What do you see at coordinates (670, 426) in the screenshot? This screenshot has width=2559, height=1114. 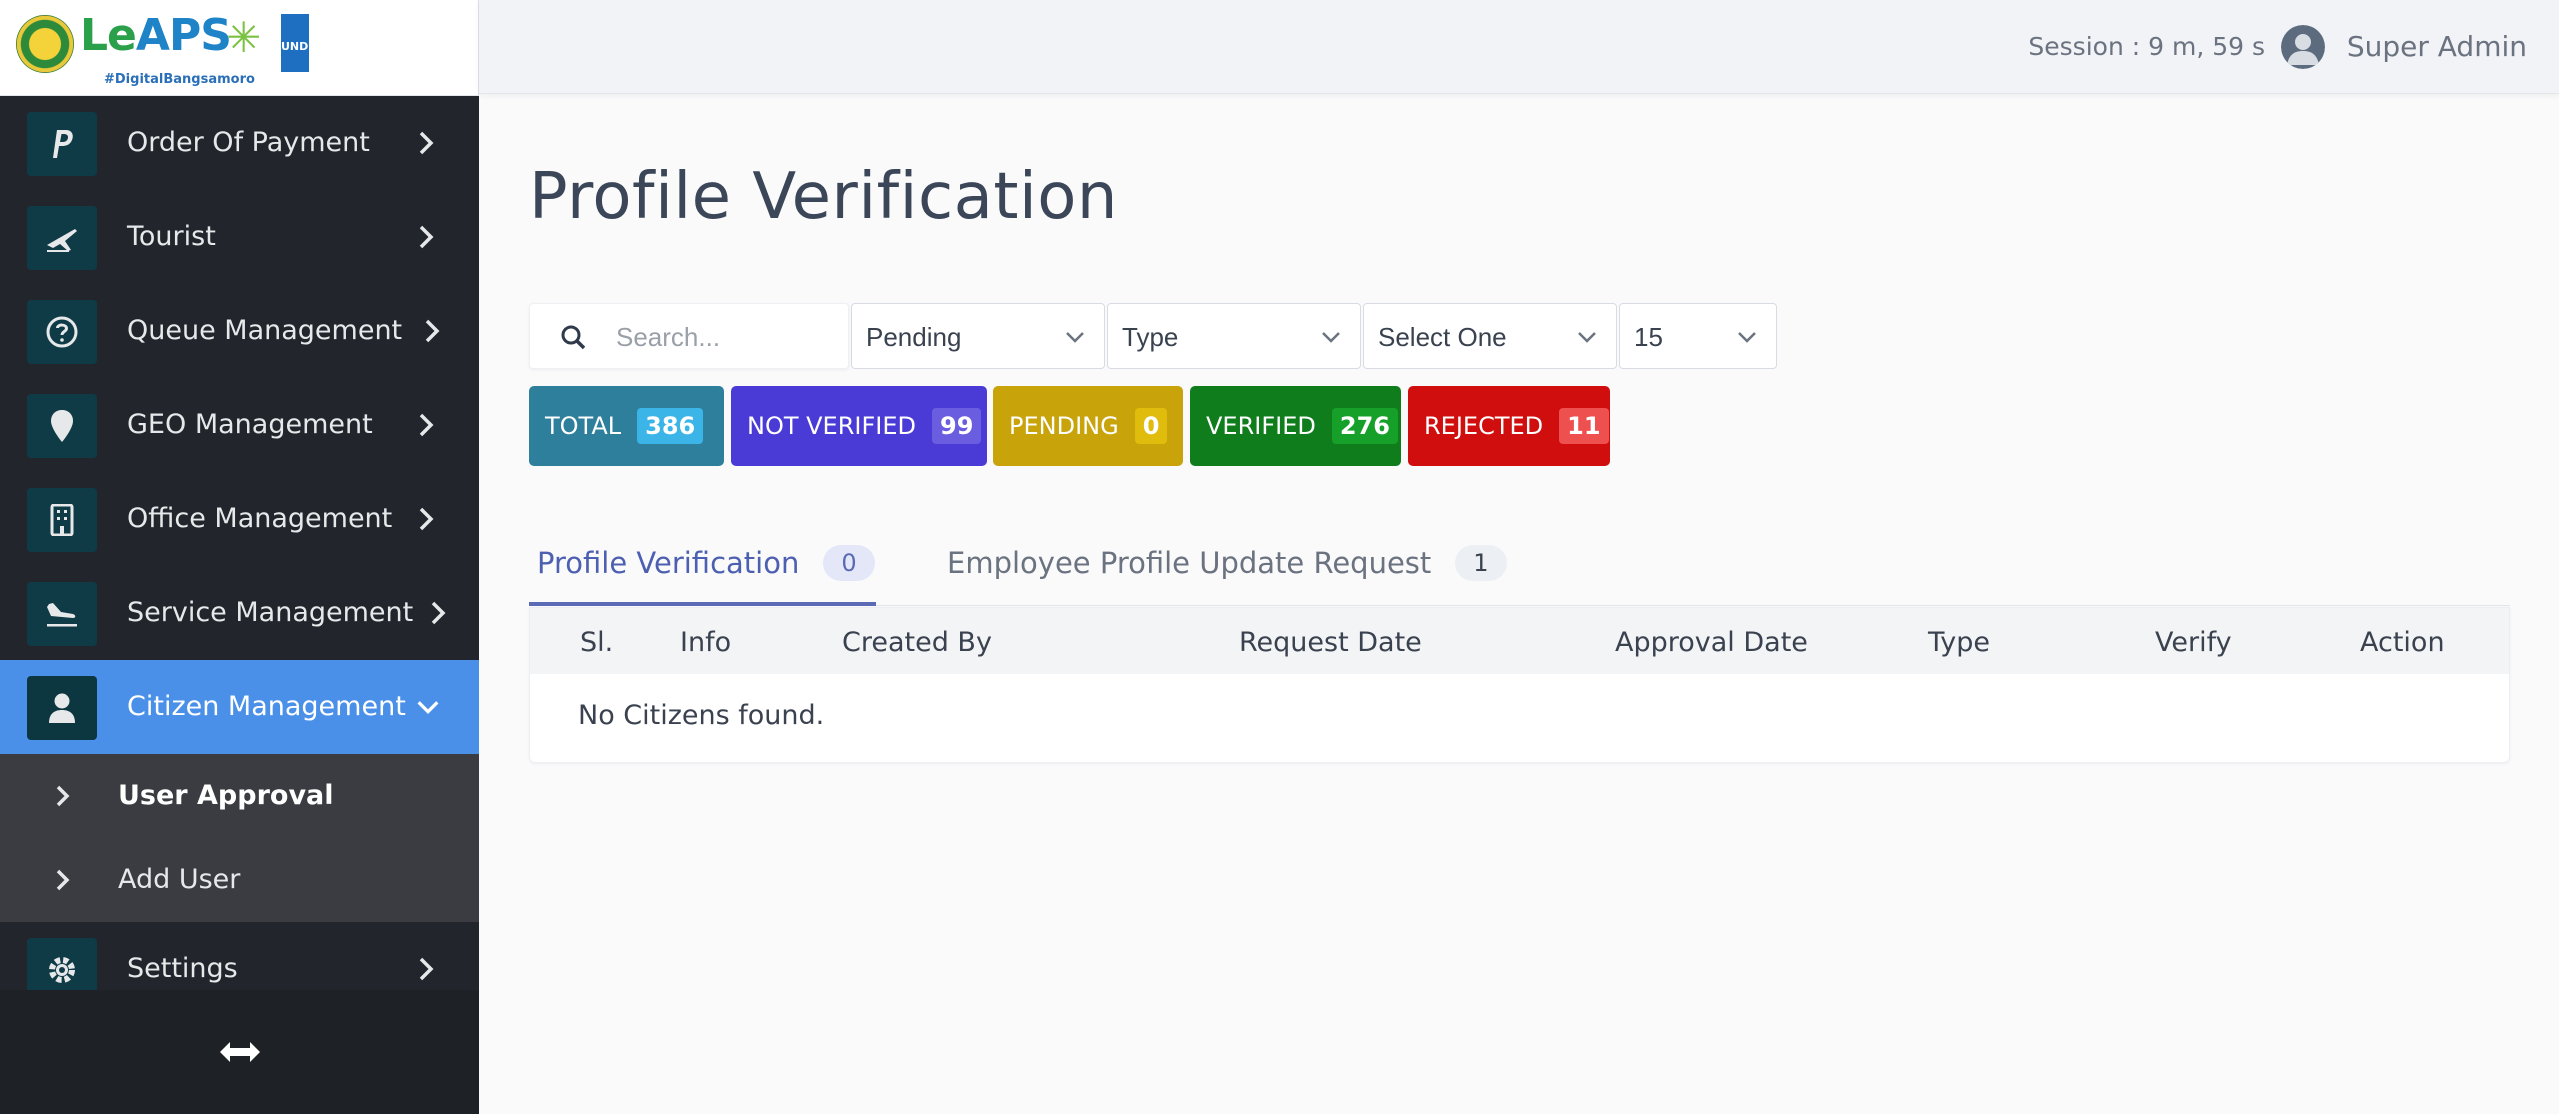 I see `badge-count: 386` at bounding box center [670, 426].